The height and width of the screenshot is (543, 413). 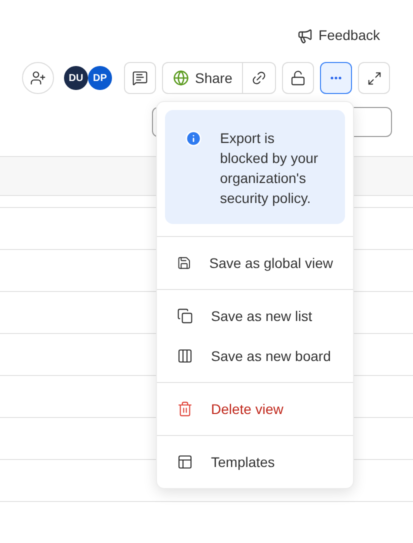 What do you see at coordinates (270, 168) in the screenshot?
I see `notice-text: Export is blocked by your organization's security policy.` at bounding box center [270, 168].